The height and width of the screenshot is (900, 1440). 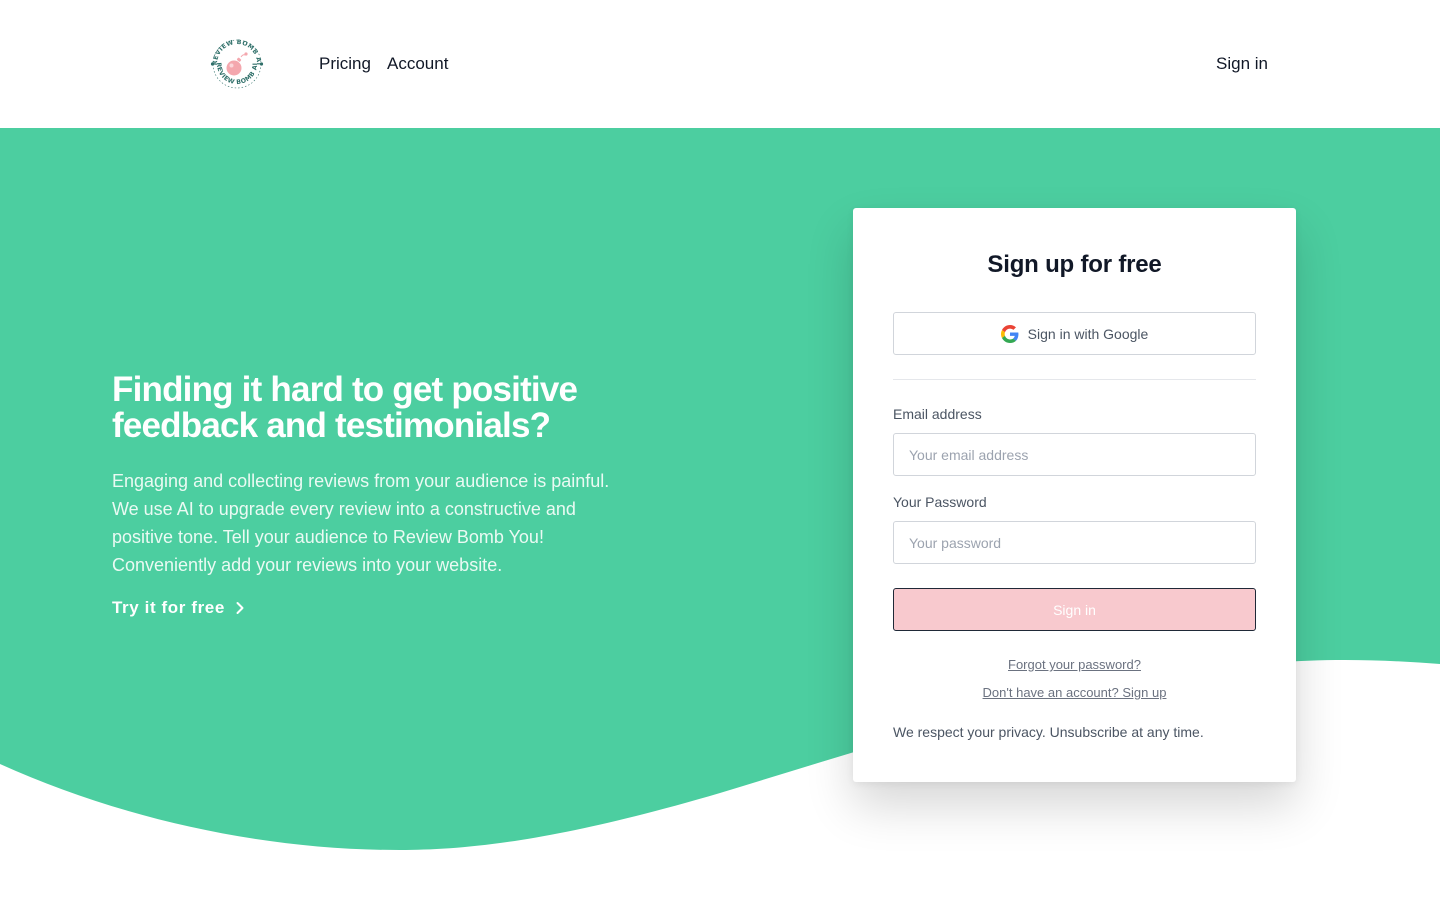 I want to click on google-icon, so click(x=1009, y=333).